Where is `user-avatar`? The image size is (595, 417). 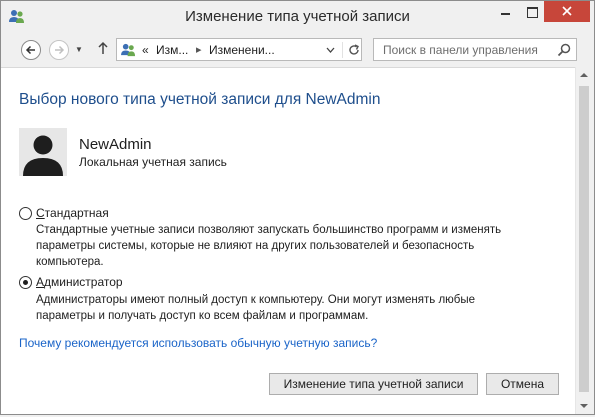 user-avatar is located at coordinates (43, 152).